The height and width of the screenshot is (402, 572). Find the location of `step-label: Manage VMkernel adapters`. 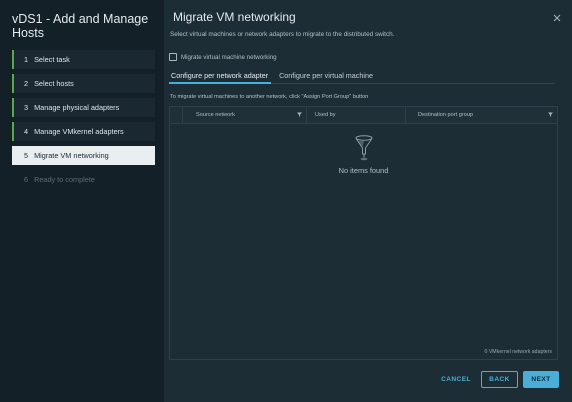

step-label: Manage VMkernel adapters is located at coordinates (79, 131).